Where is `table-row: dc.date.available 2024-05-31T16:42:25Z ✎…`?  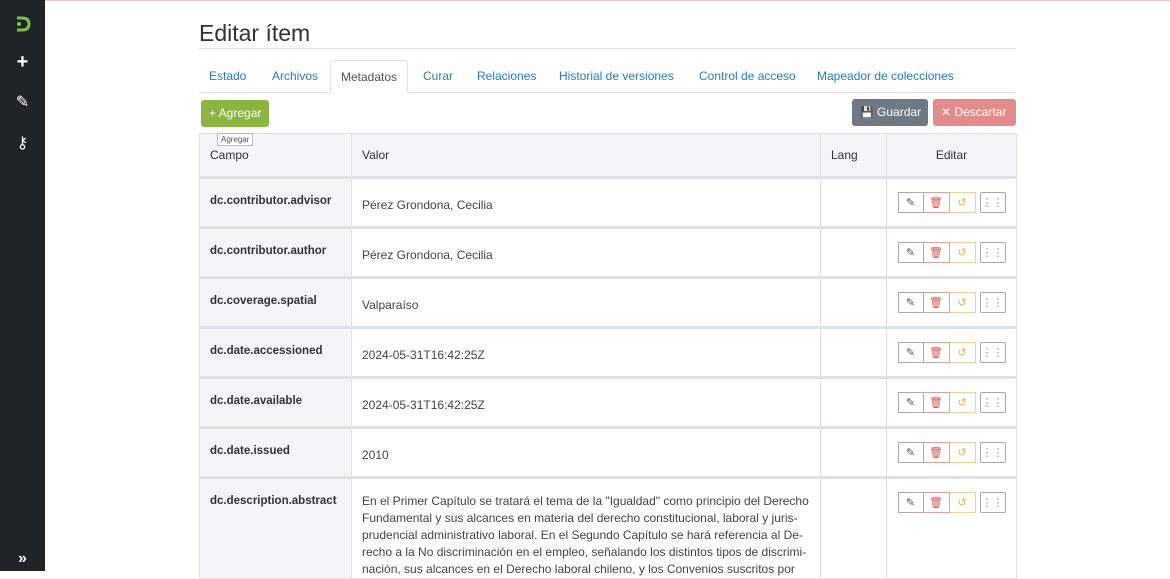
table-row: dc.date.available 2024-05-31T16:42:25Z ✎… is located at coordinates (608, 402).